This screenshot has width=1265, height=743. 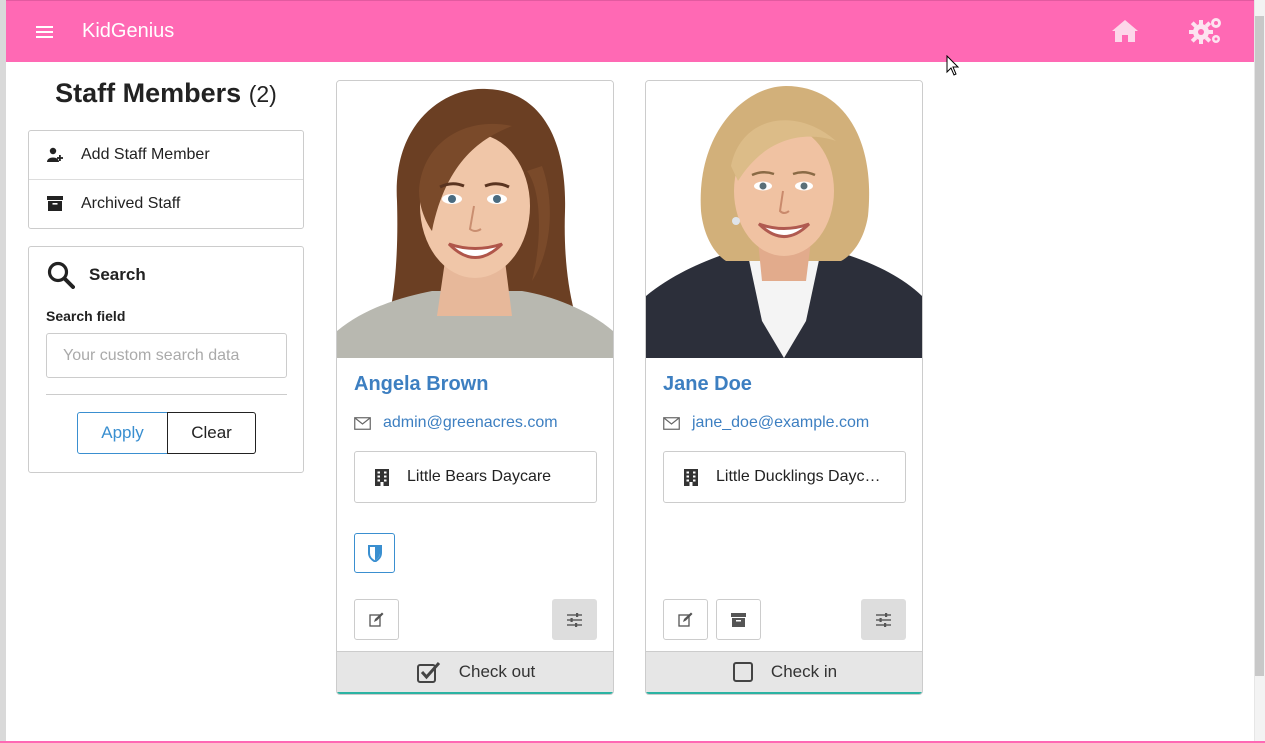 What do you see at coordinates (131, 203) in the screenshot?
I see `archived-staff-label: Archived Staff` at bounding box center [131, 203].